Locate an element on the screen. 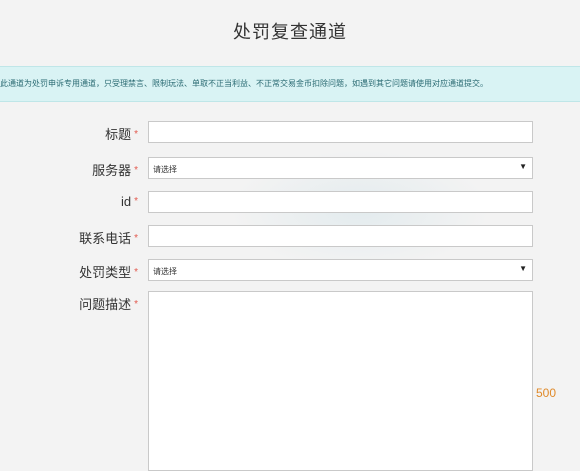 The height and width of the screenshot is (471, 580). title-label: 标题 * is located at coordinates (121, 134).